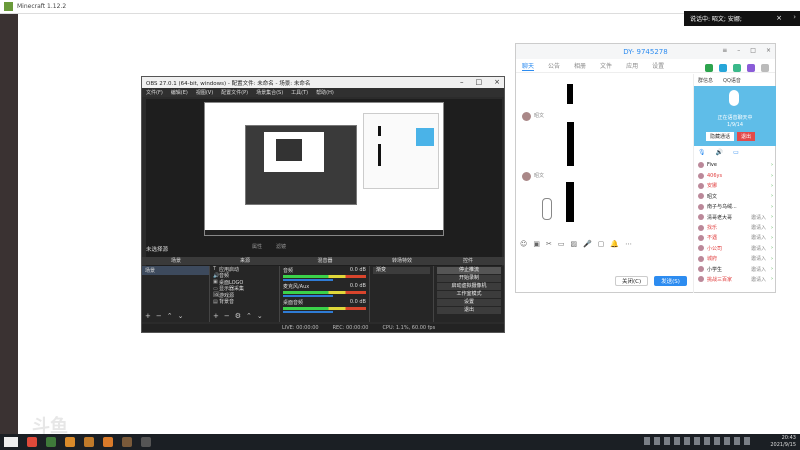 This screenshot has height=450, width=800. Describe the element at coordinates (702, 152) in the screenshot. I see `mic-icon: 🎙` at that location.